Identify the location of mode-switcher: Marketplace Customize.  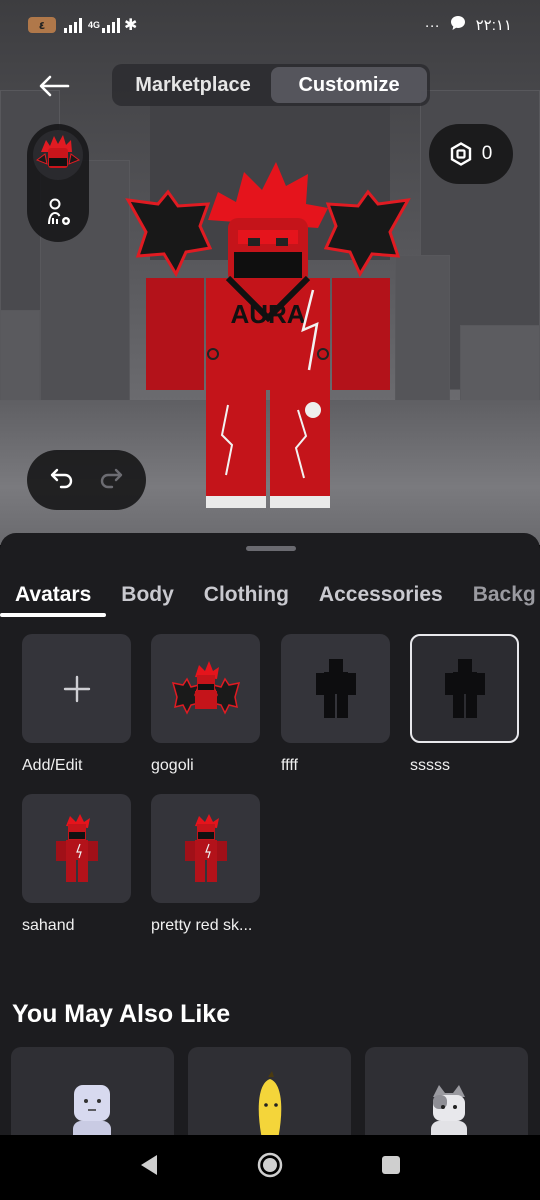
(271, 85).